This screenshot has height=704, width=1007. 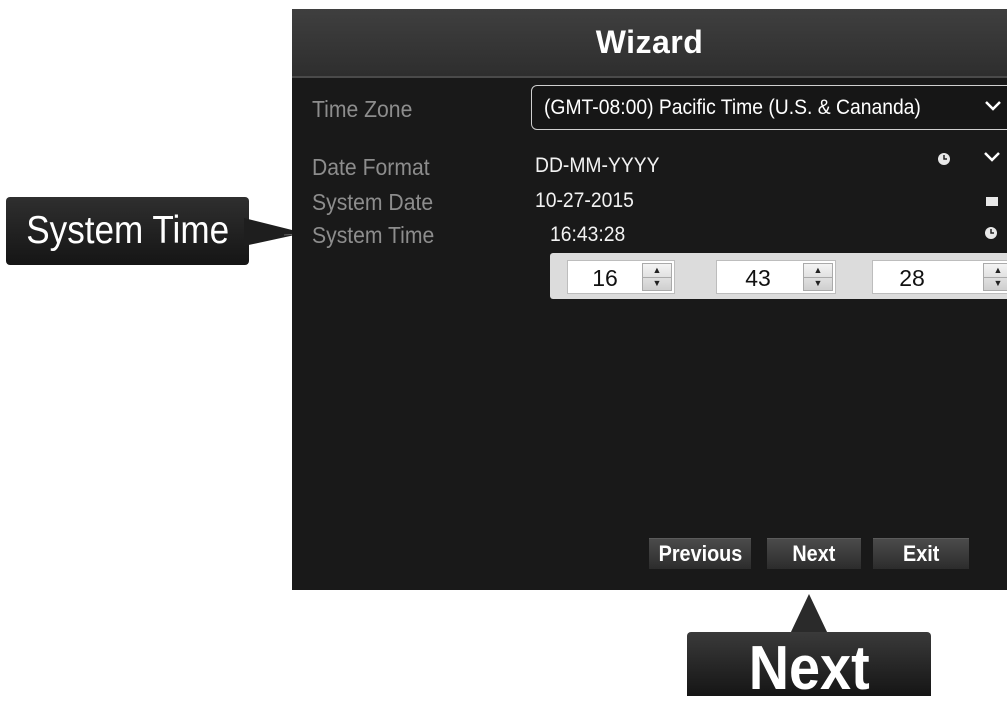 I want to click on exit-button-label: Exit, so click(x=921, y=553).